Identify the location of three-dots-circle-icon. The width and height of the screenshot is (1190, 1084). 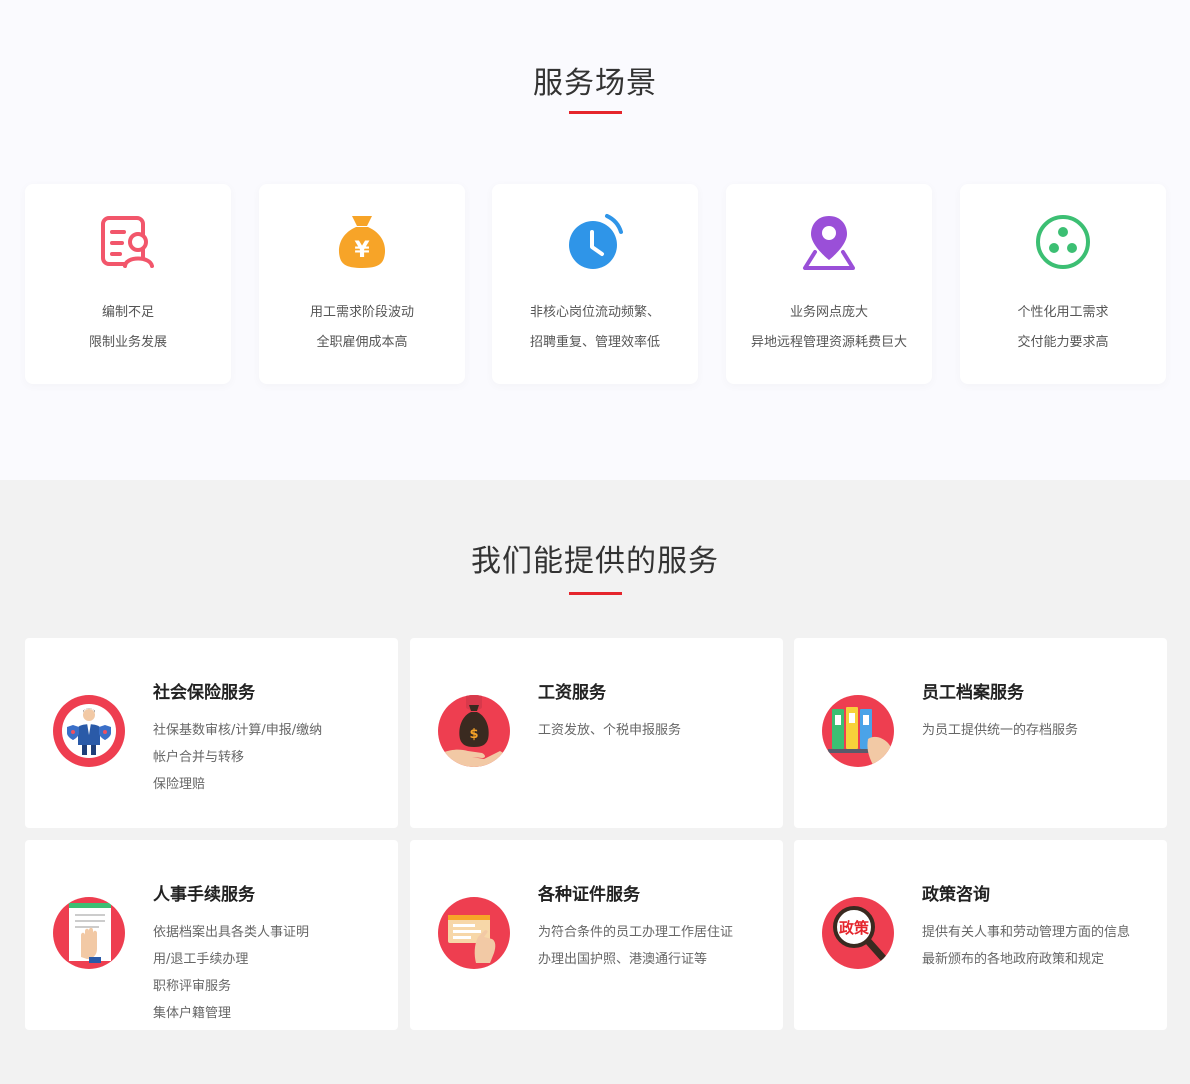
(1063, 242).